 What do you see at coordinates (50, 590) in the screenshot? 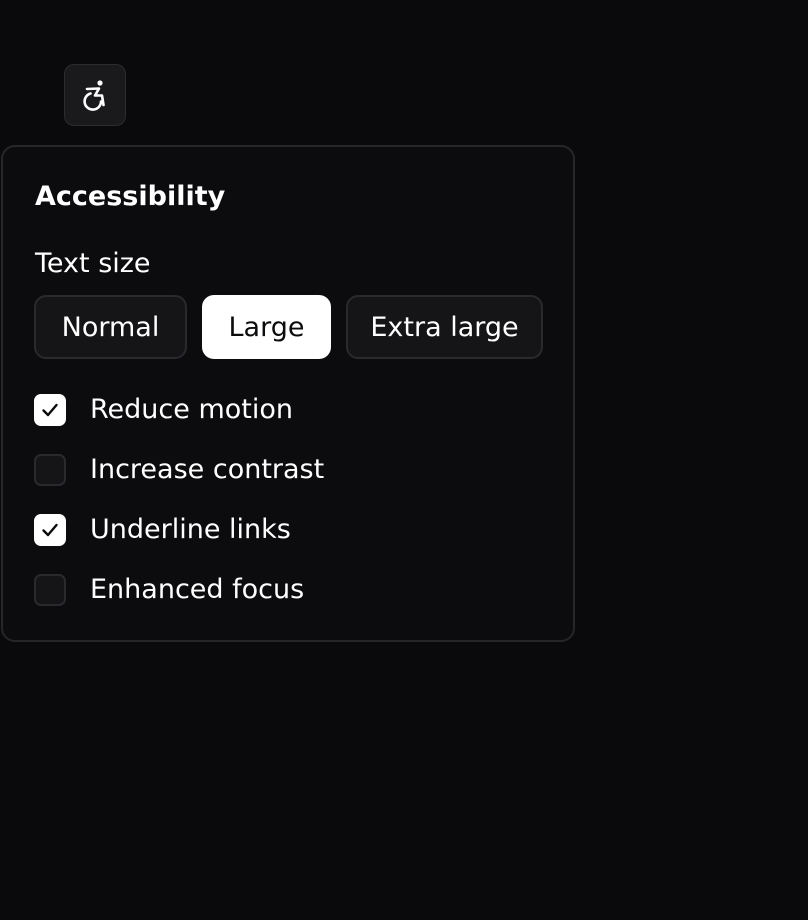
I see `enhanced-focus-checkbox` at bounding box center [50, 590].